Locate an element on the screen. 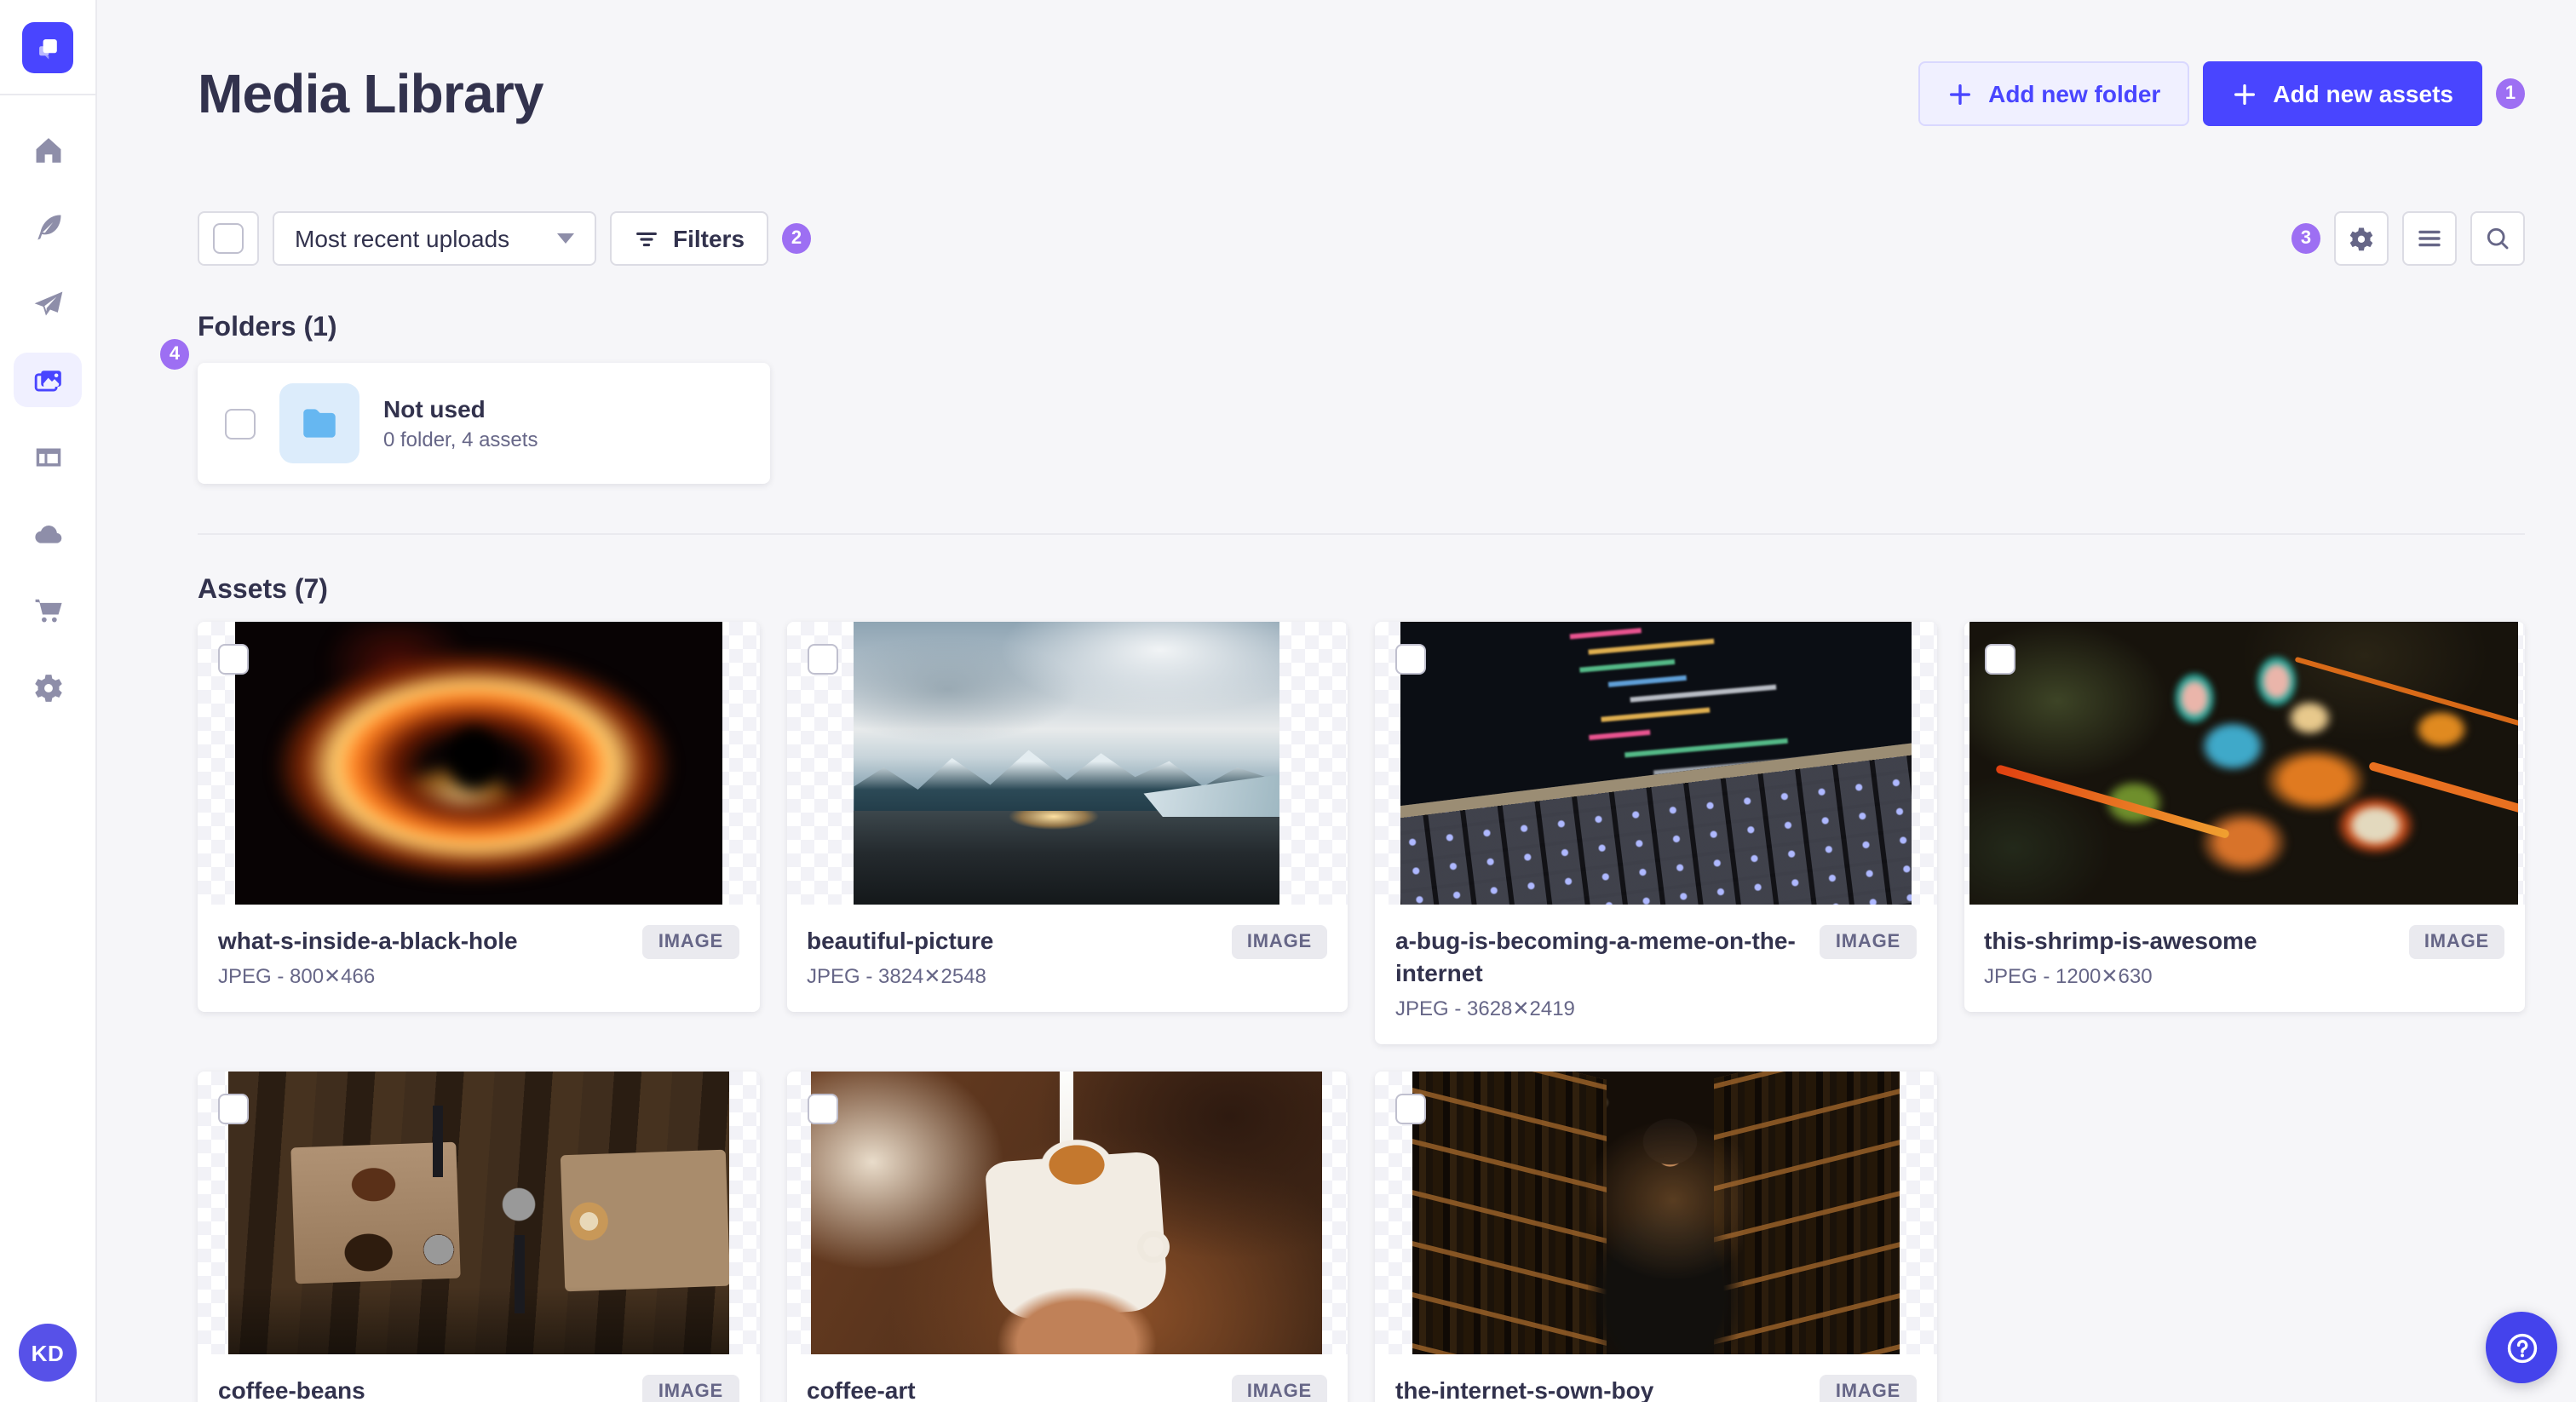  filter-icon is located at coordinates (647, 238).